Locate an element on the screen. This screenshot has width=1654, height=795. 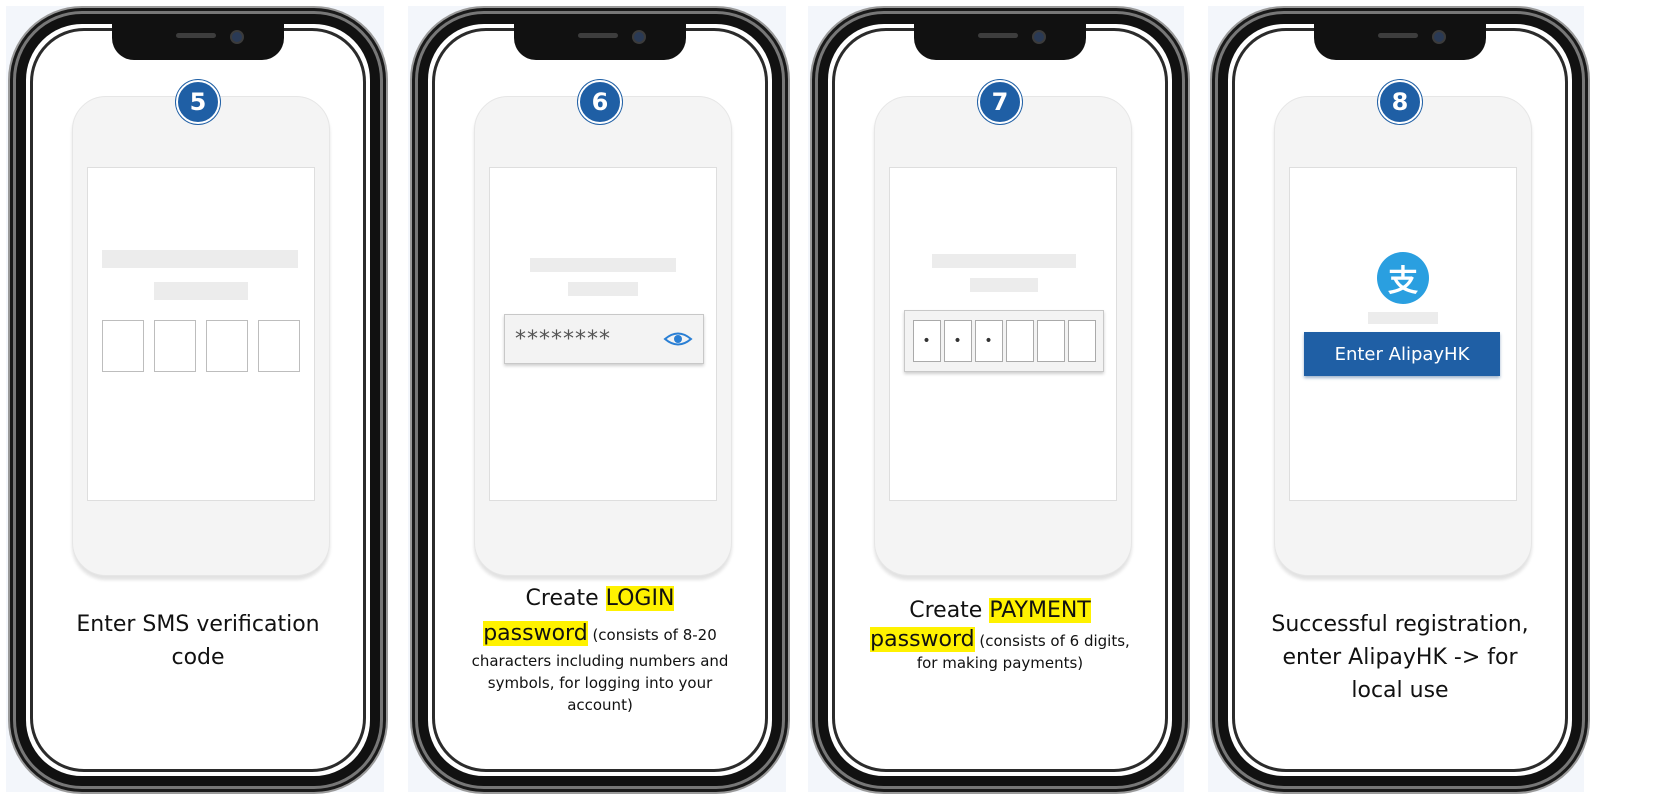
payment-password-input: • • • is located at coordinates (1004, 341).